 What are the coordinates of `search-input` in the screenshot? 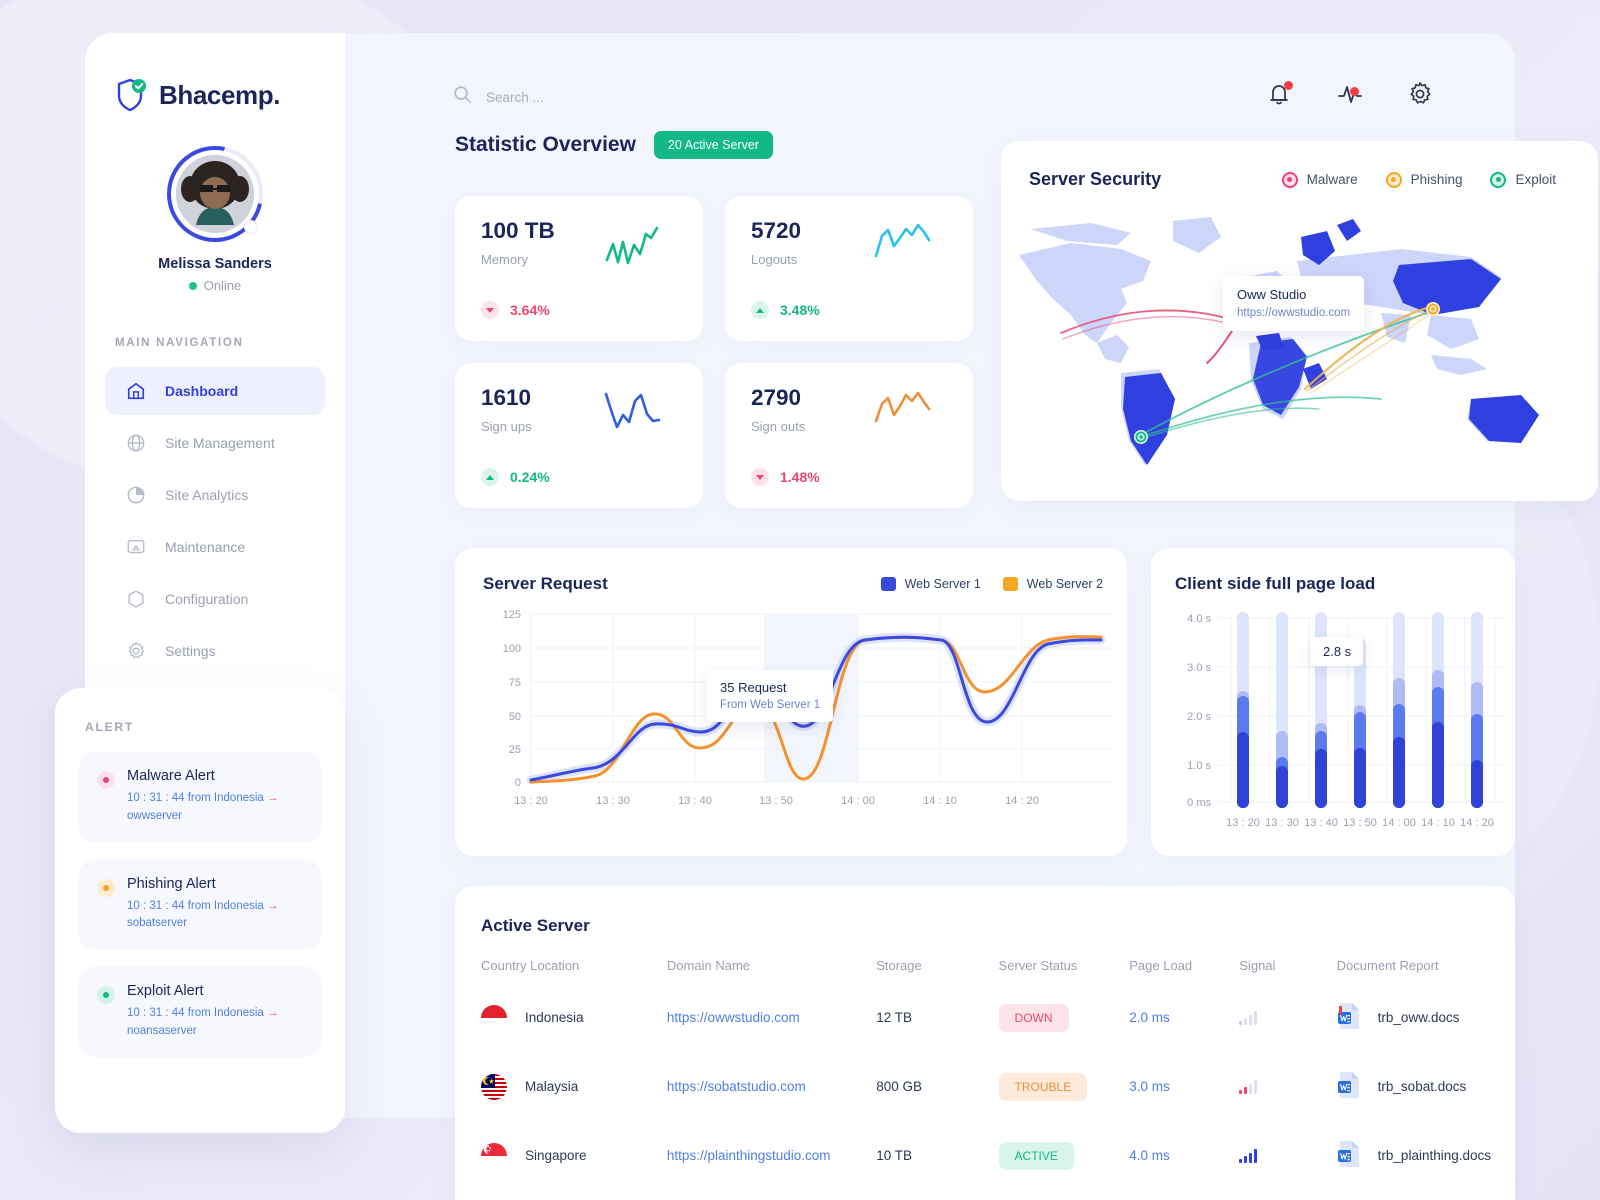 It's located at (616, 97).